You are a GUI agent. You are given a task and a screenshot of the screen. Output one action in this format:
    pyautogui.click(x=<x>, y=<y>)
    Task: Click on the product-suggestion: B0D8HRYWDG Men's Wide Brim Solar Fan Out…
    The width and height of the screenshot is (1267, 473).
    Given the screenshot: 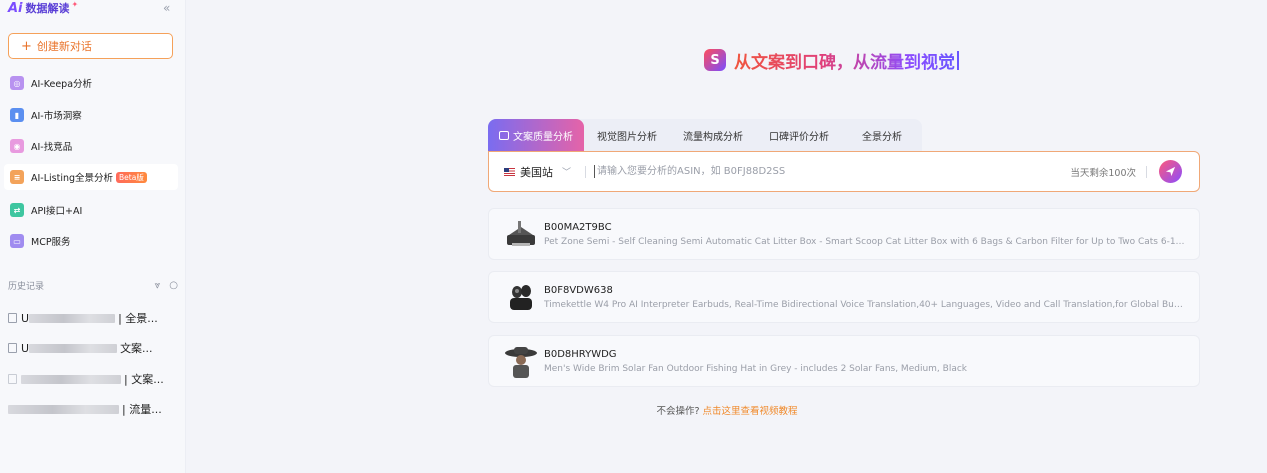 What is the action you would take?
    pyautogui.click(x=844, y=361)
    